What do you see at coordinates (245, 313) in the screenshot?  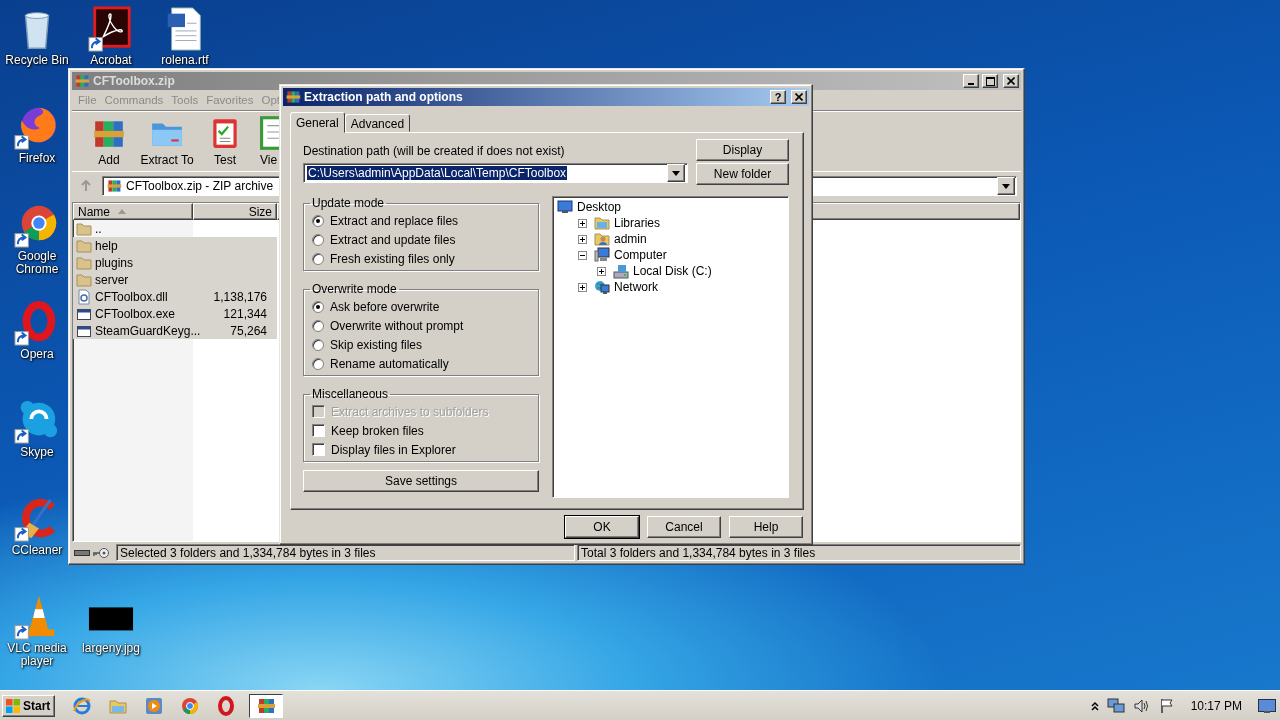 I see `file-size: 121,344` at bounding box center [245, 313].